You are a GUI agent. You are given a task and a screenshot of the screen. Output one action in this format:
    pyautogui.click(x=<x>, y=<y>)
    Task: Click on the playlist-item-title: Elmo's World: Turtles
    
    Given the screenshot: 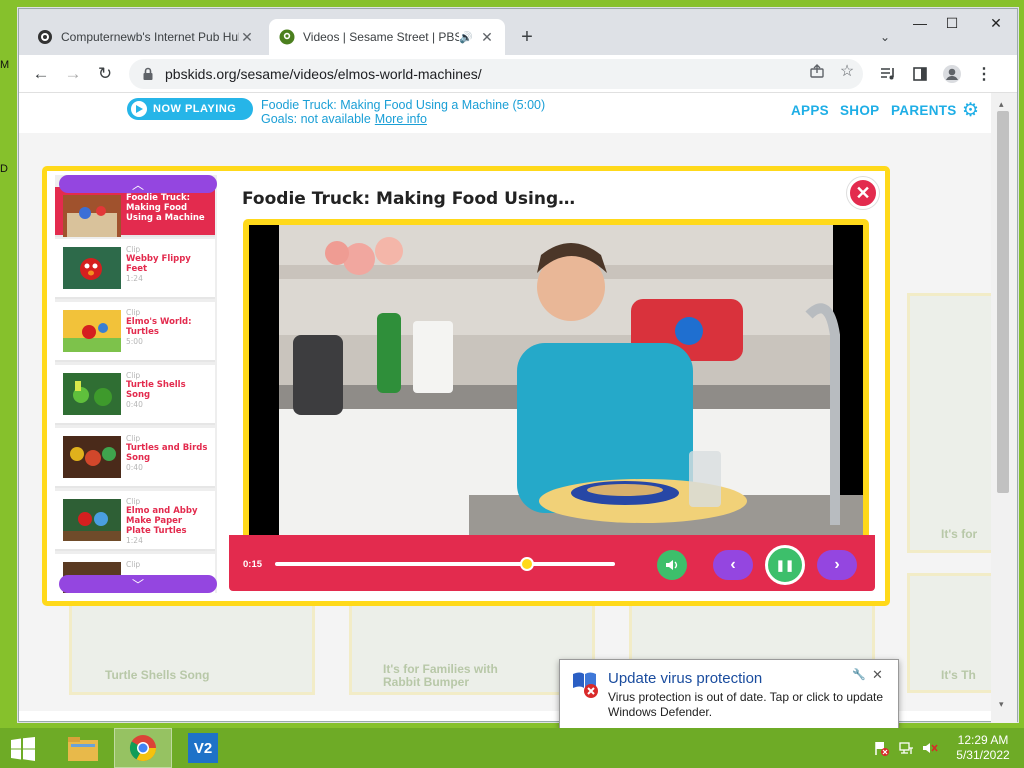 What is the action you would take?
    pyautogui.click(x=159, y=327)
    